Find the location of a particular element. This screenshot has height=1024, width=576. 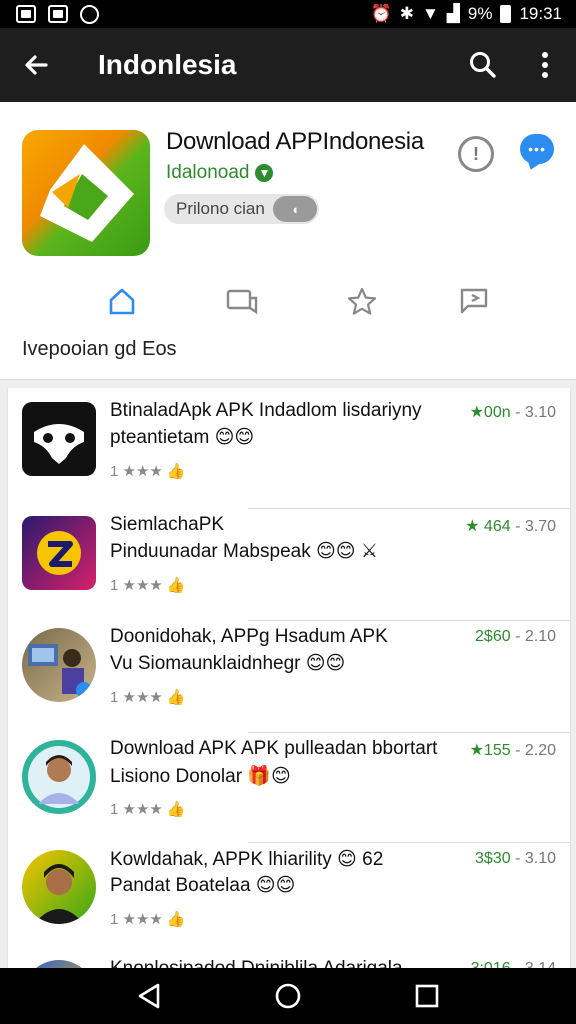

app-logo-icon is located at coordinates (87, 193).